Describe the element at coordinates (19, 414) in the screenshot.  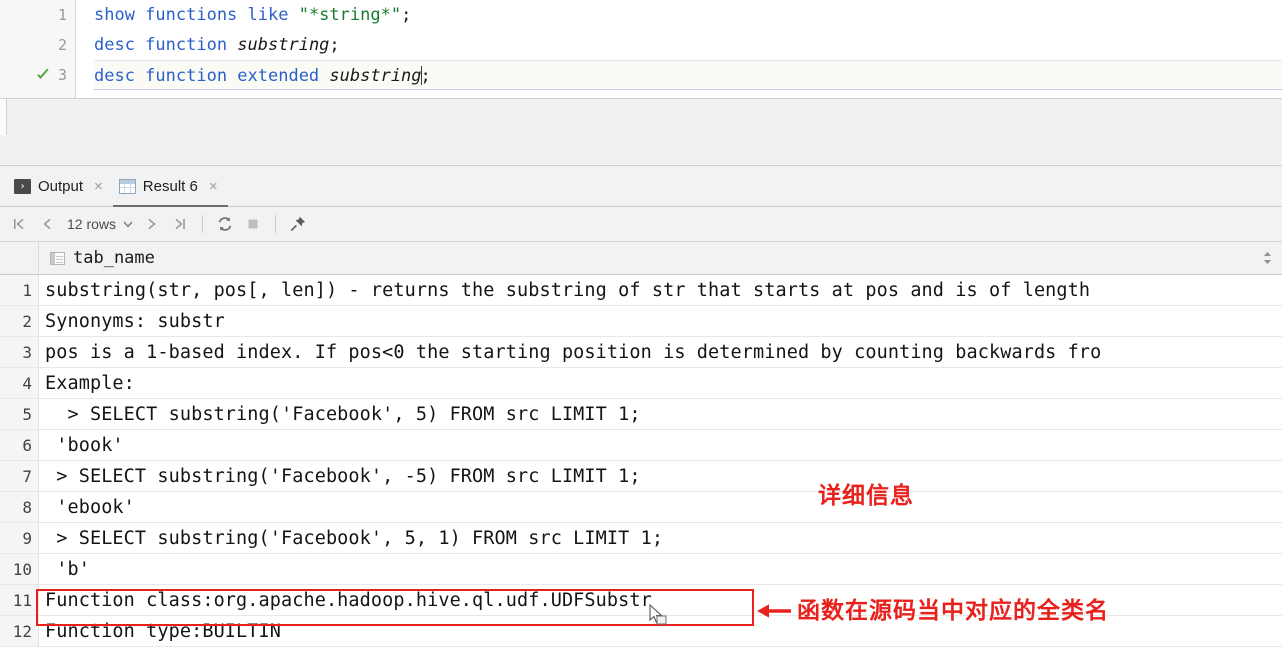
I see `row-number: 5` at that location.